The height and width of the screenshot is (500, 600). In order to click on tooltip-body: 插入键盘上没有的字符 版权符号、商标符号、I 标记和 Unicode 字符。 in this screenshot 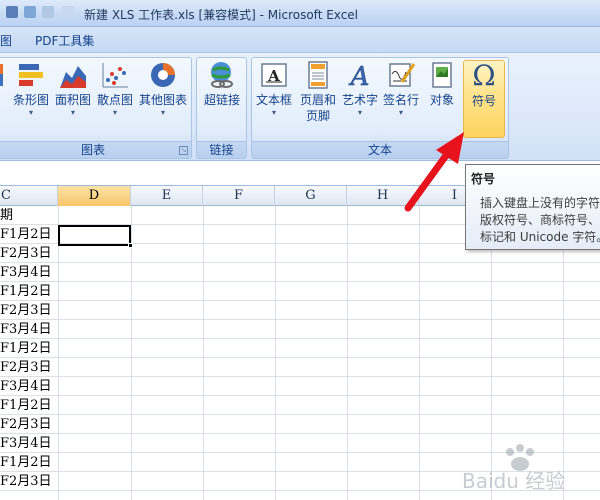, I will do `click(540, 220)`.